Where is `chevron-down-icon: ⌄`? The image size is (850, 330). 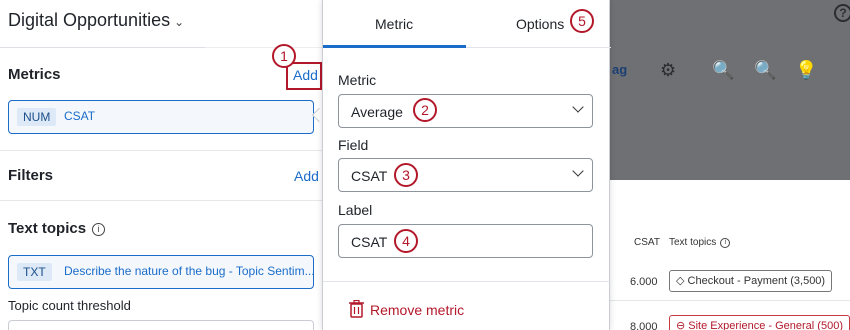 chevron-down-icon: ⌄ is located at coordinates (179, 22).